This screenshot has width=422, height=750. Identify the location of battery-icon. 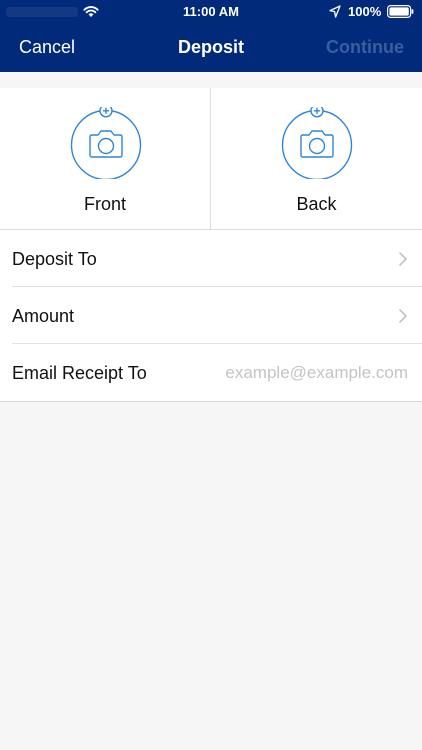
(400, 11).